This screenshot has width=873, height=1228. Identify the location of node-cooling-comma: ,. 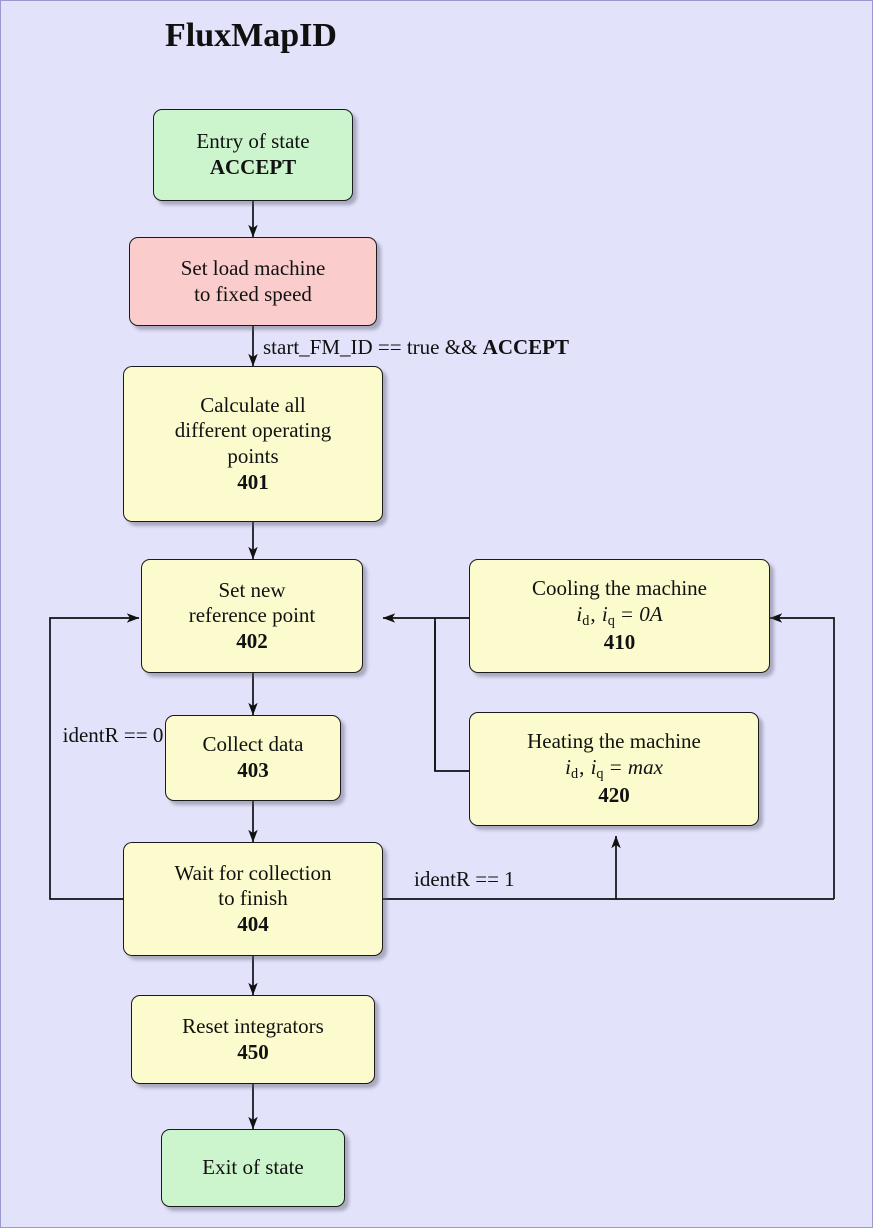
(595, 613).